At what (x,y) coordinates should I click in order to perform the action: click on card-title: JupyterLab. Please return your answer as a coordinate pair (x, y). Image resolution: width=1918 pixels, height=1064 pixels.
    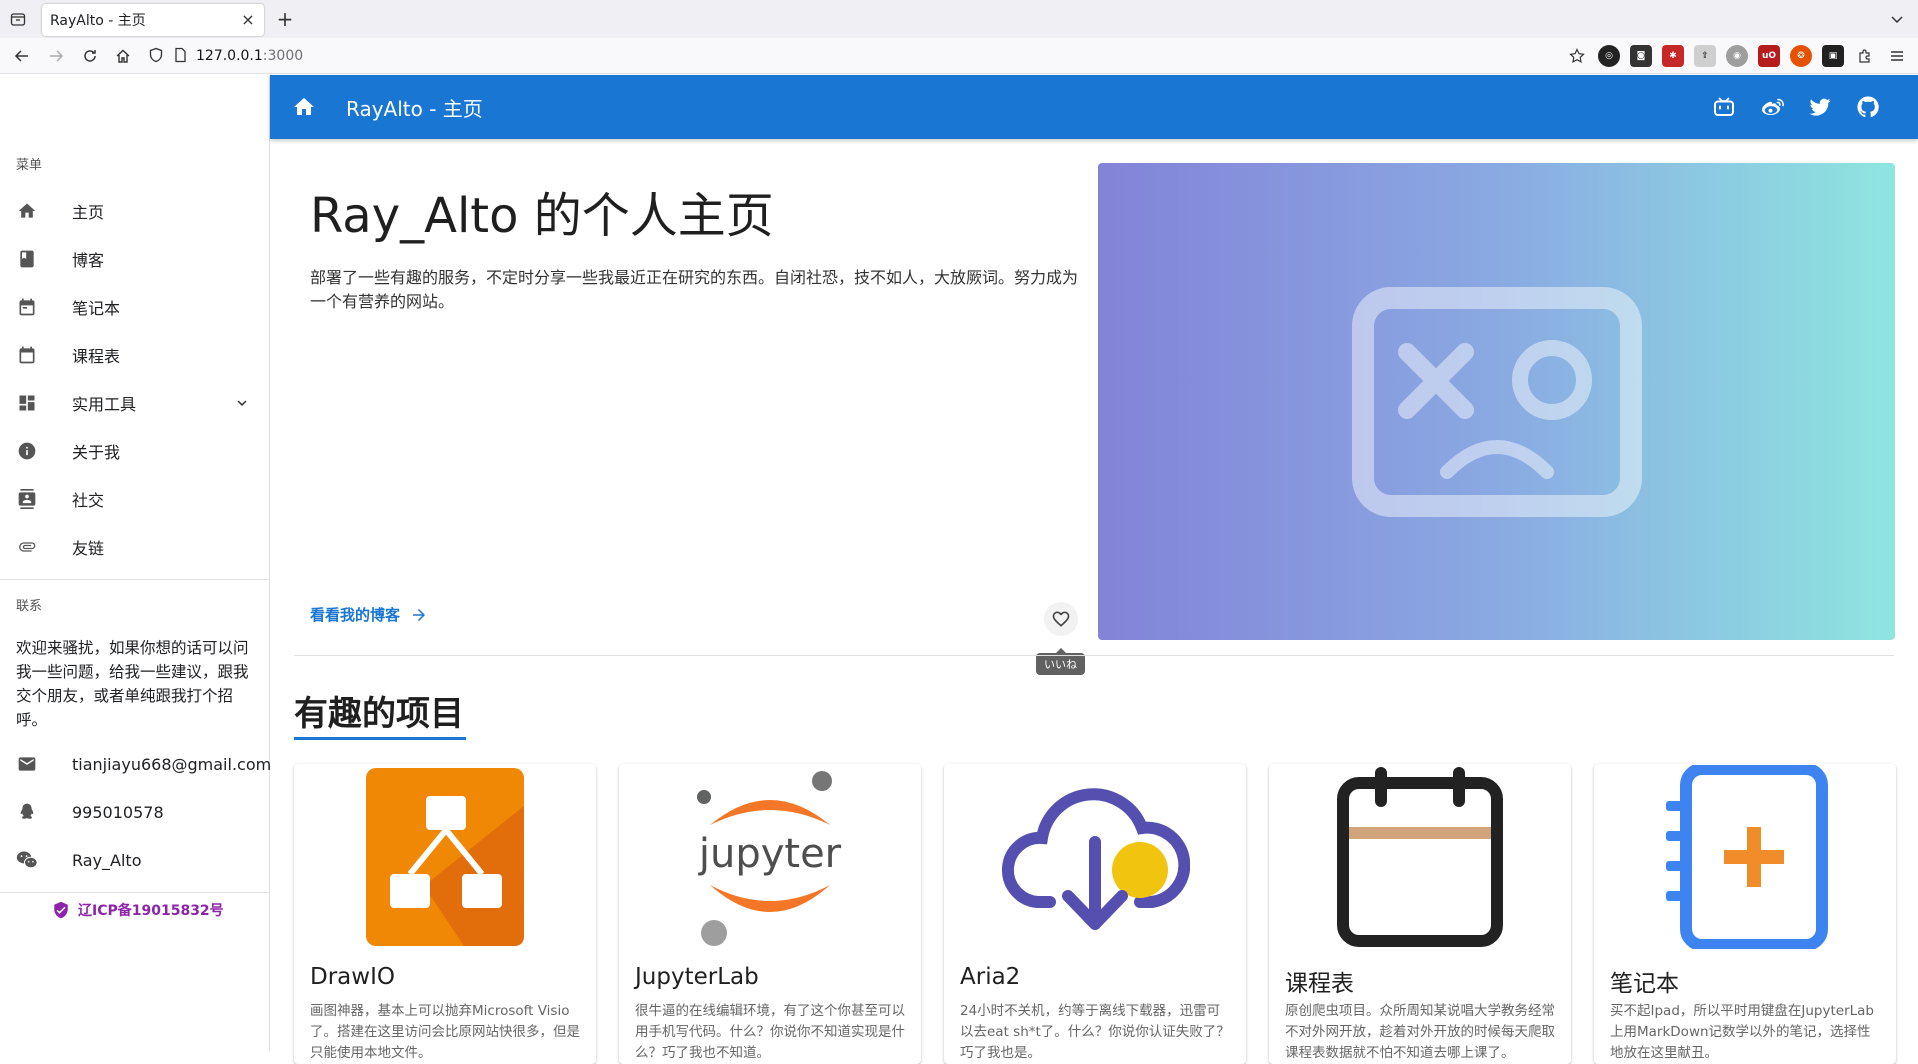
    Looking at the image, I should click on (697, 977).